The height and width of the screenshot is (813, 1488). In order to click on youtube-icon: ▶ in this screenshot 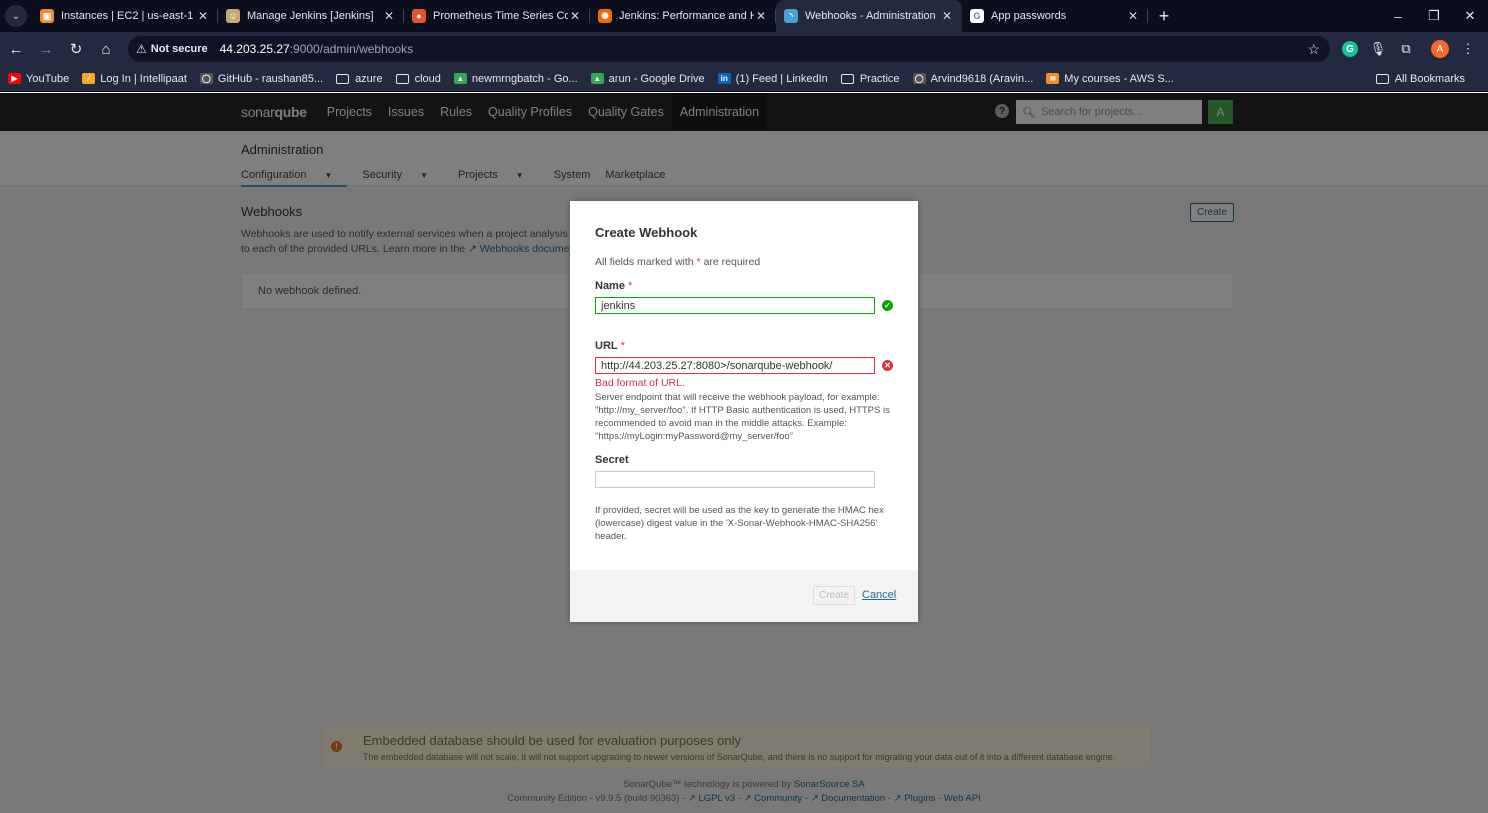, I will do `click(14, 78)`.